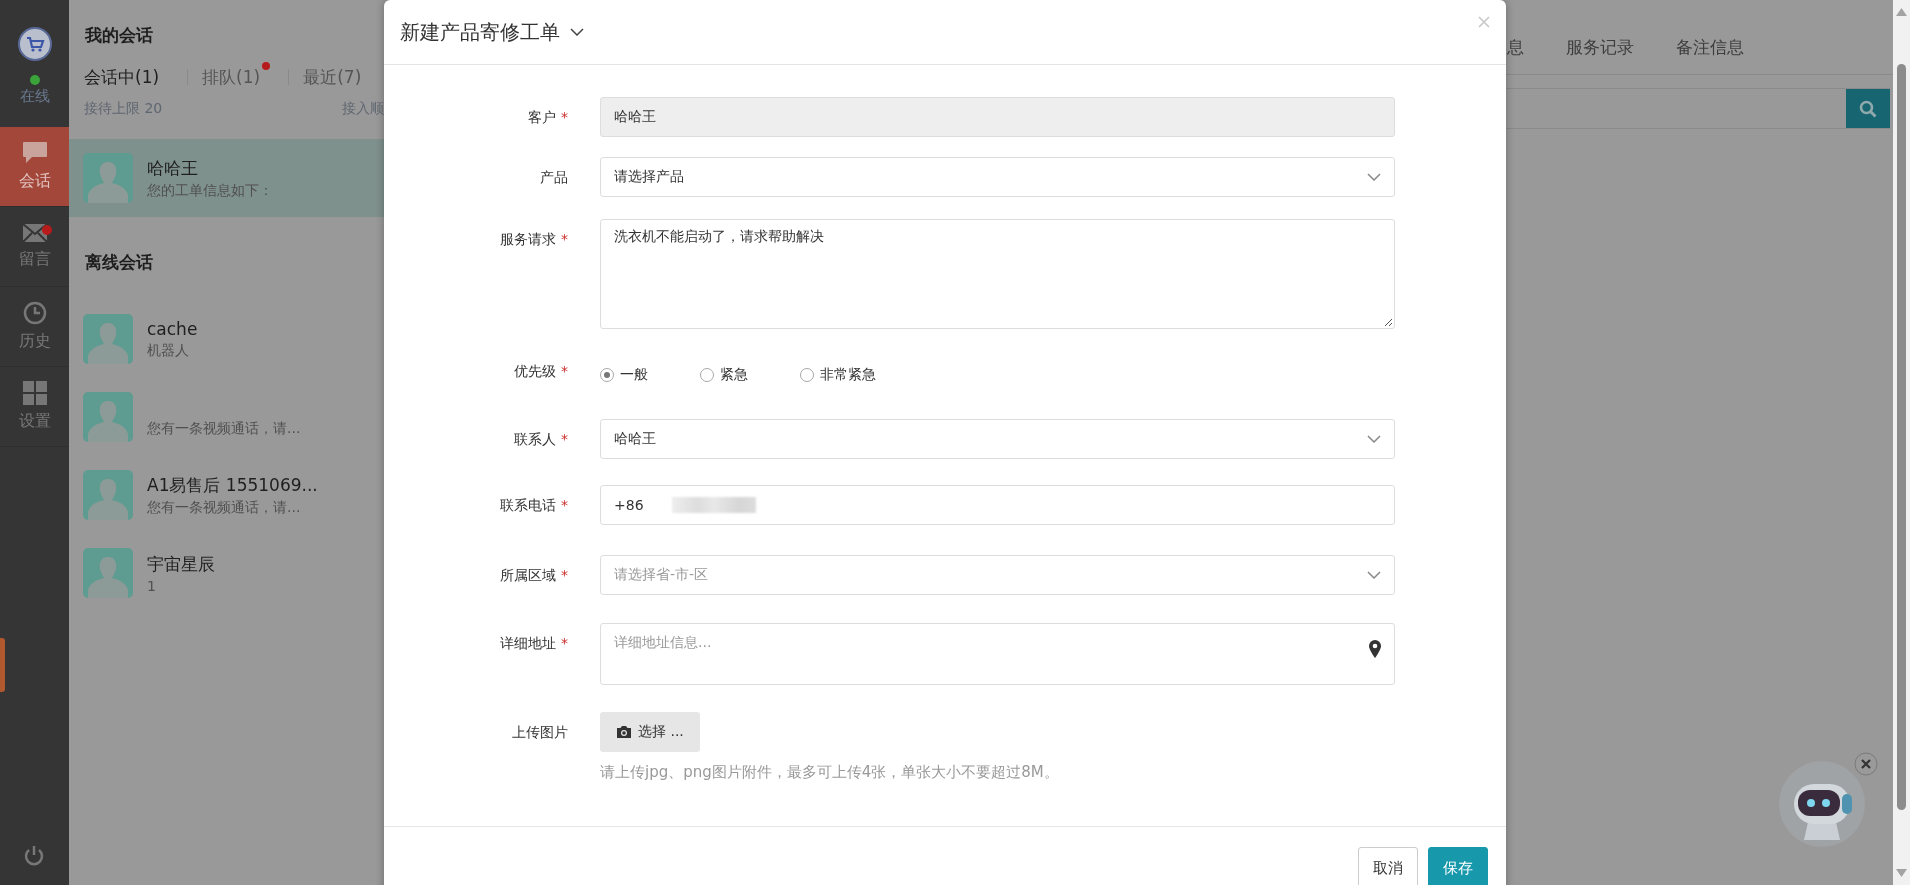 This screenshot has width=1910, height=885. What do you see at coordinates (332, 77) in the screenshot?
I see `conversation-tab: 最近(7)` at bounding box center [332, 77].